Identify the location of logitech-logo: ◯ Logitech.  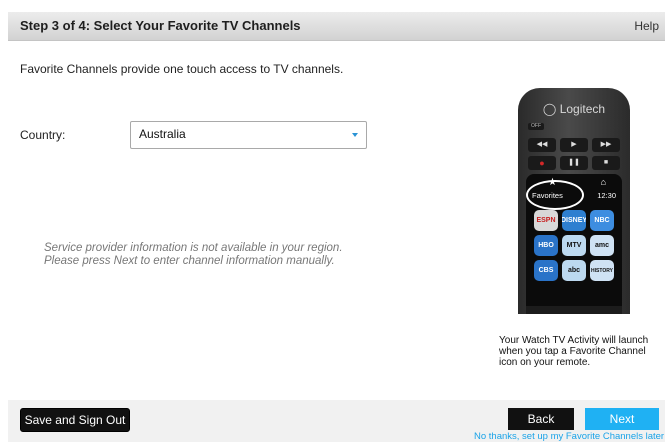
(574, 109).